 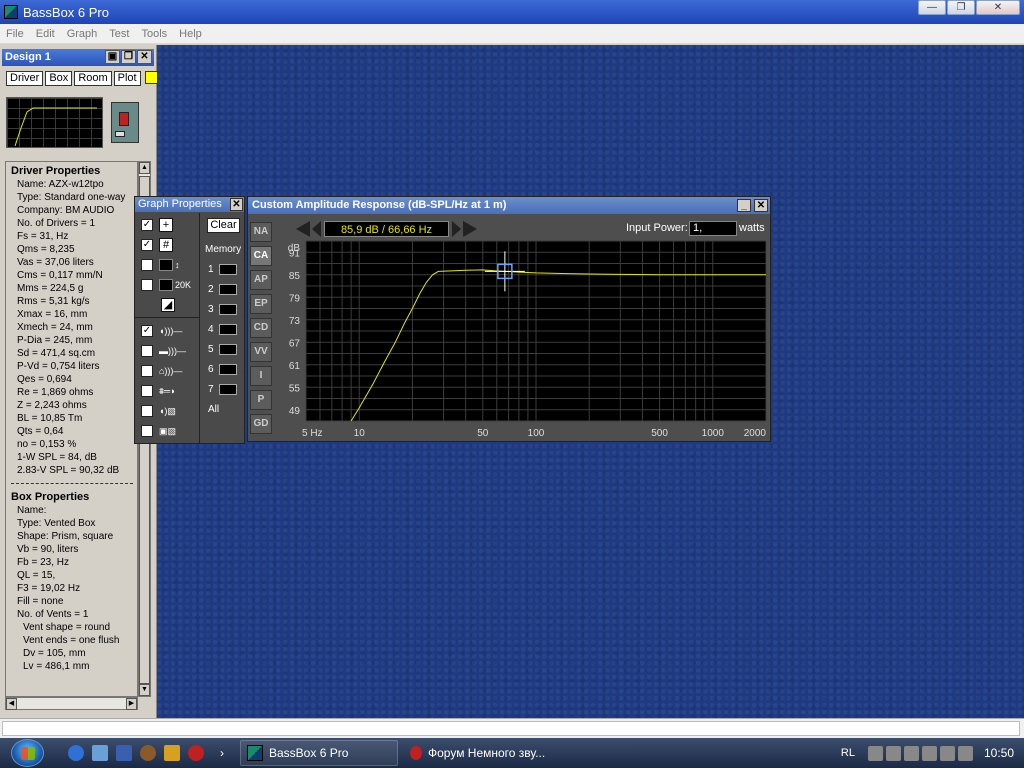 I want to click on box-property-row: F3 = 19,02 Hz, so click(x=49, y=588).